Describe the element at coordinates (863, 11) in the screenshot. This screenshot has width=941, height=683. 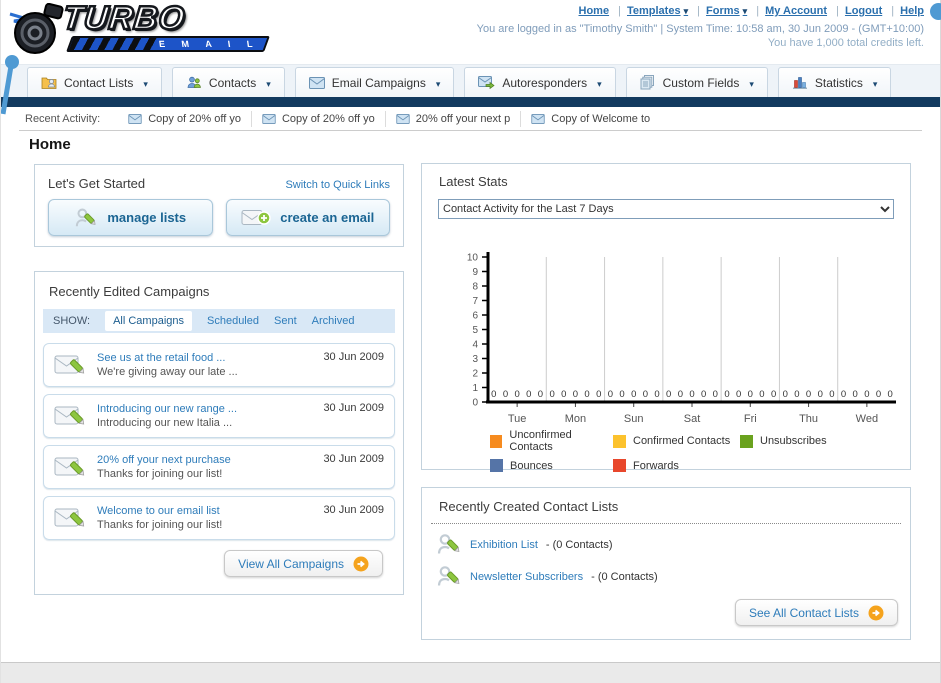
I see `header-nav-link: Logout` at that location.